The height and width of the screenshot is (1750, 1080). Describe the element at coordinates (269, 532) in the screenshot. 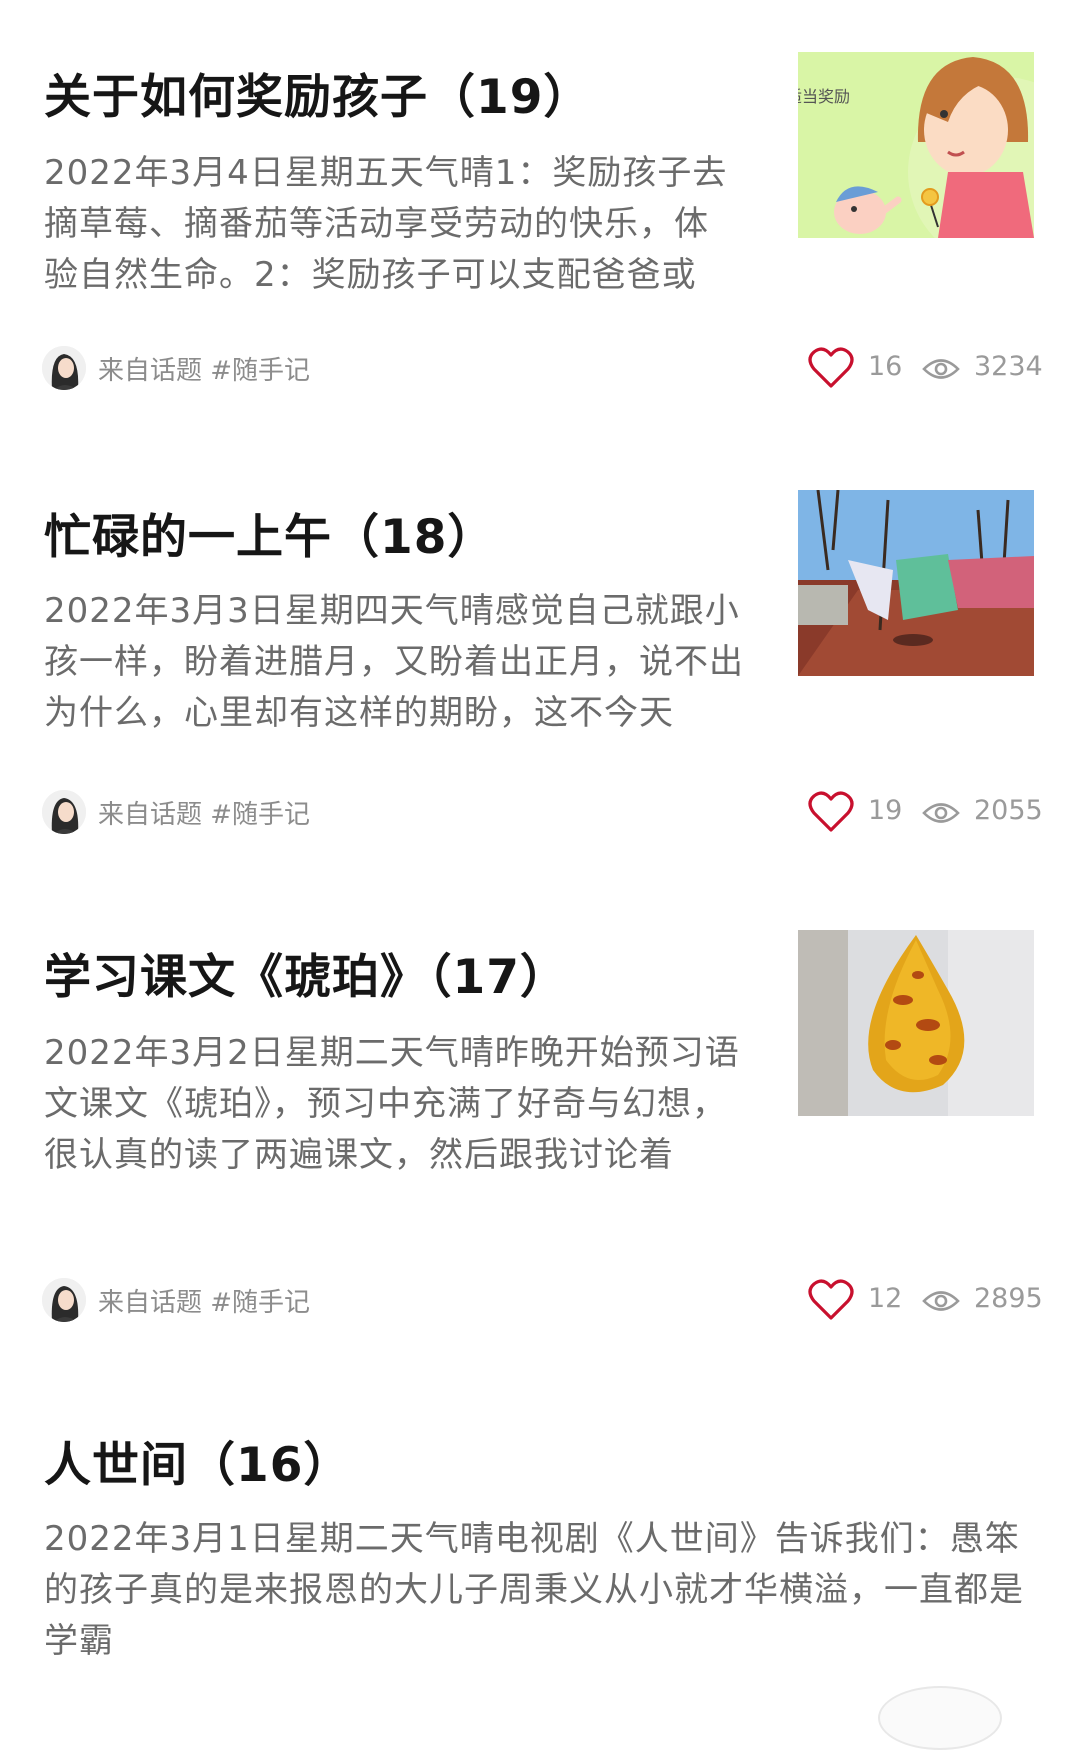

I see `post-title: 忙碌的一上午（18）` at that location.